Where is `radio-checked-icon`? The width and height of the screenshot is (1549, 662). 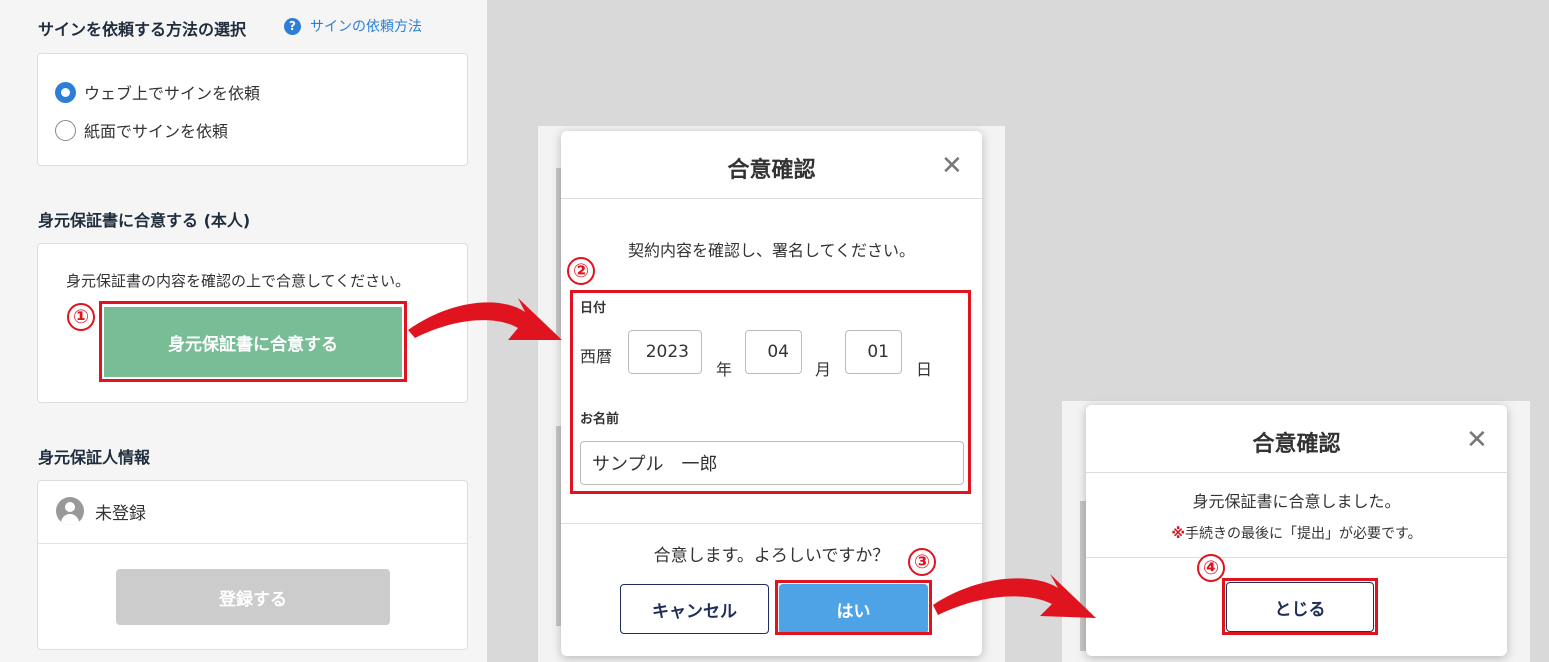 radio-checked-icon is located at coordinates (65, 92).